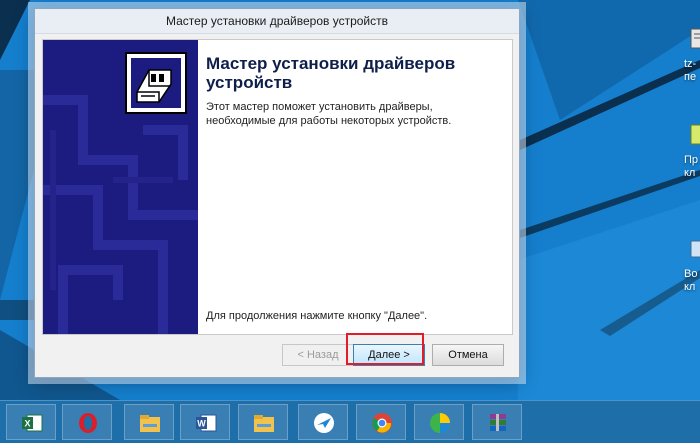  What do you see at coordinates (201, 424) in the screenshot?
I see `svg-text: W` at bounding box center [201, 424].